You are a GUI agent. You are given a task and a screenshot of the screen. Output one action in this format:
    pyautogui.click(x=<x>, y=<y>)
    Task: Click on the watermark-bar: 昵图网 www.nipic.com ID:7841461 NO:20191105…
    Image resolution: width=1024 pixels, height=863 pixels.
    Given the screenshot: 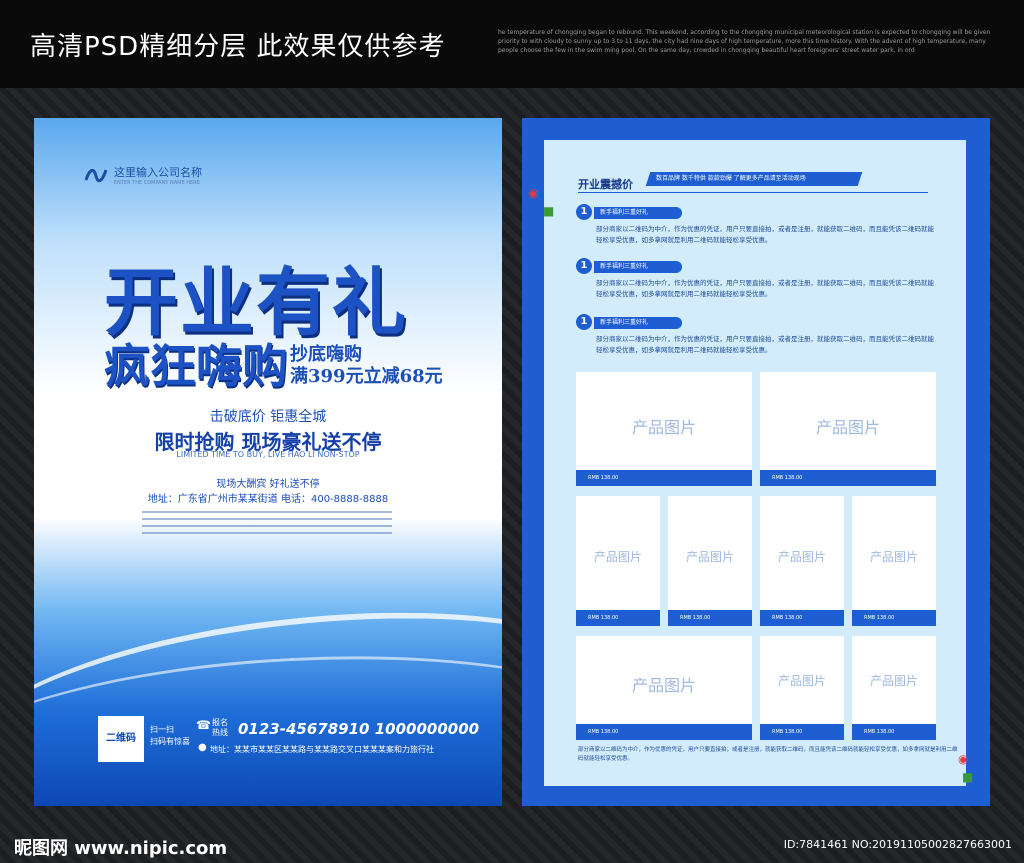 What is the action you would take?
    pyautogui.click(x=512, y=844)
    